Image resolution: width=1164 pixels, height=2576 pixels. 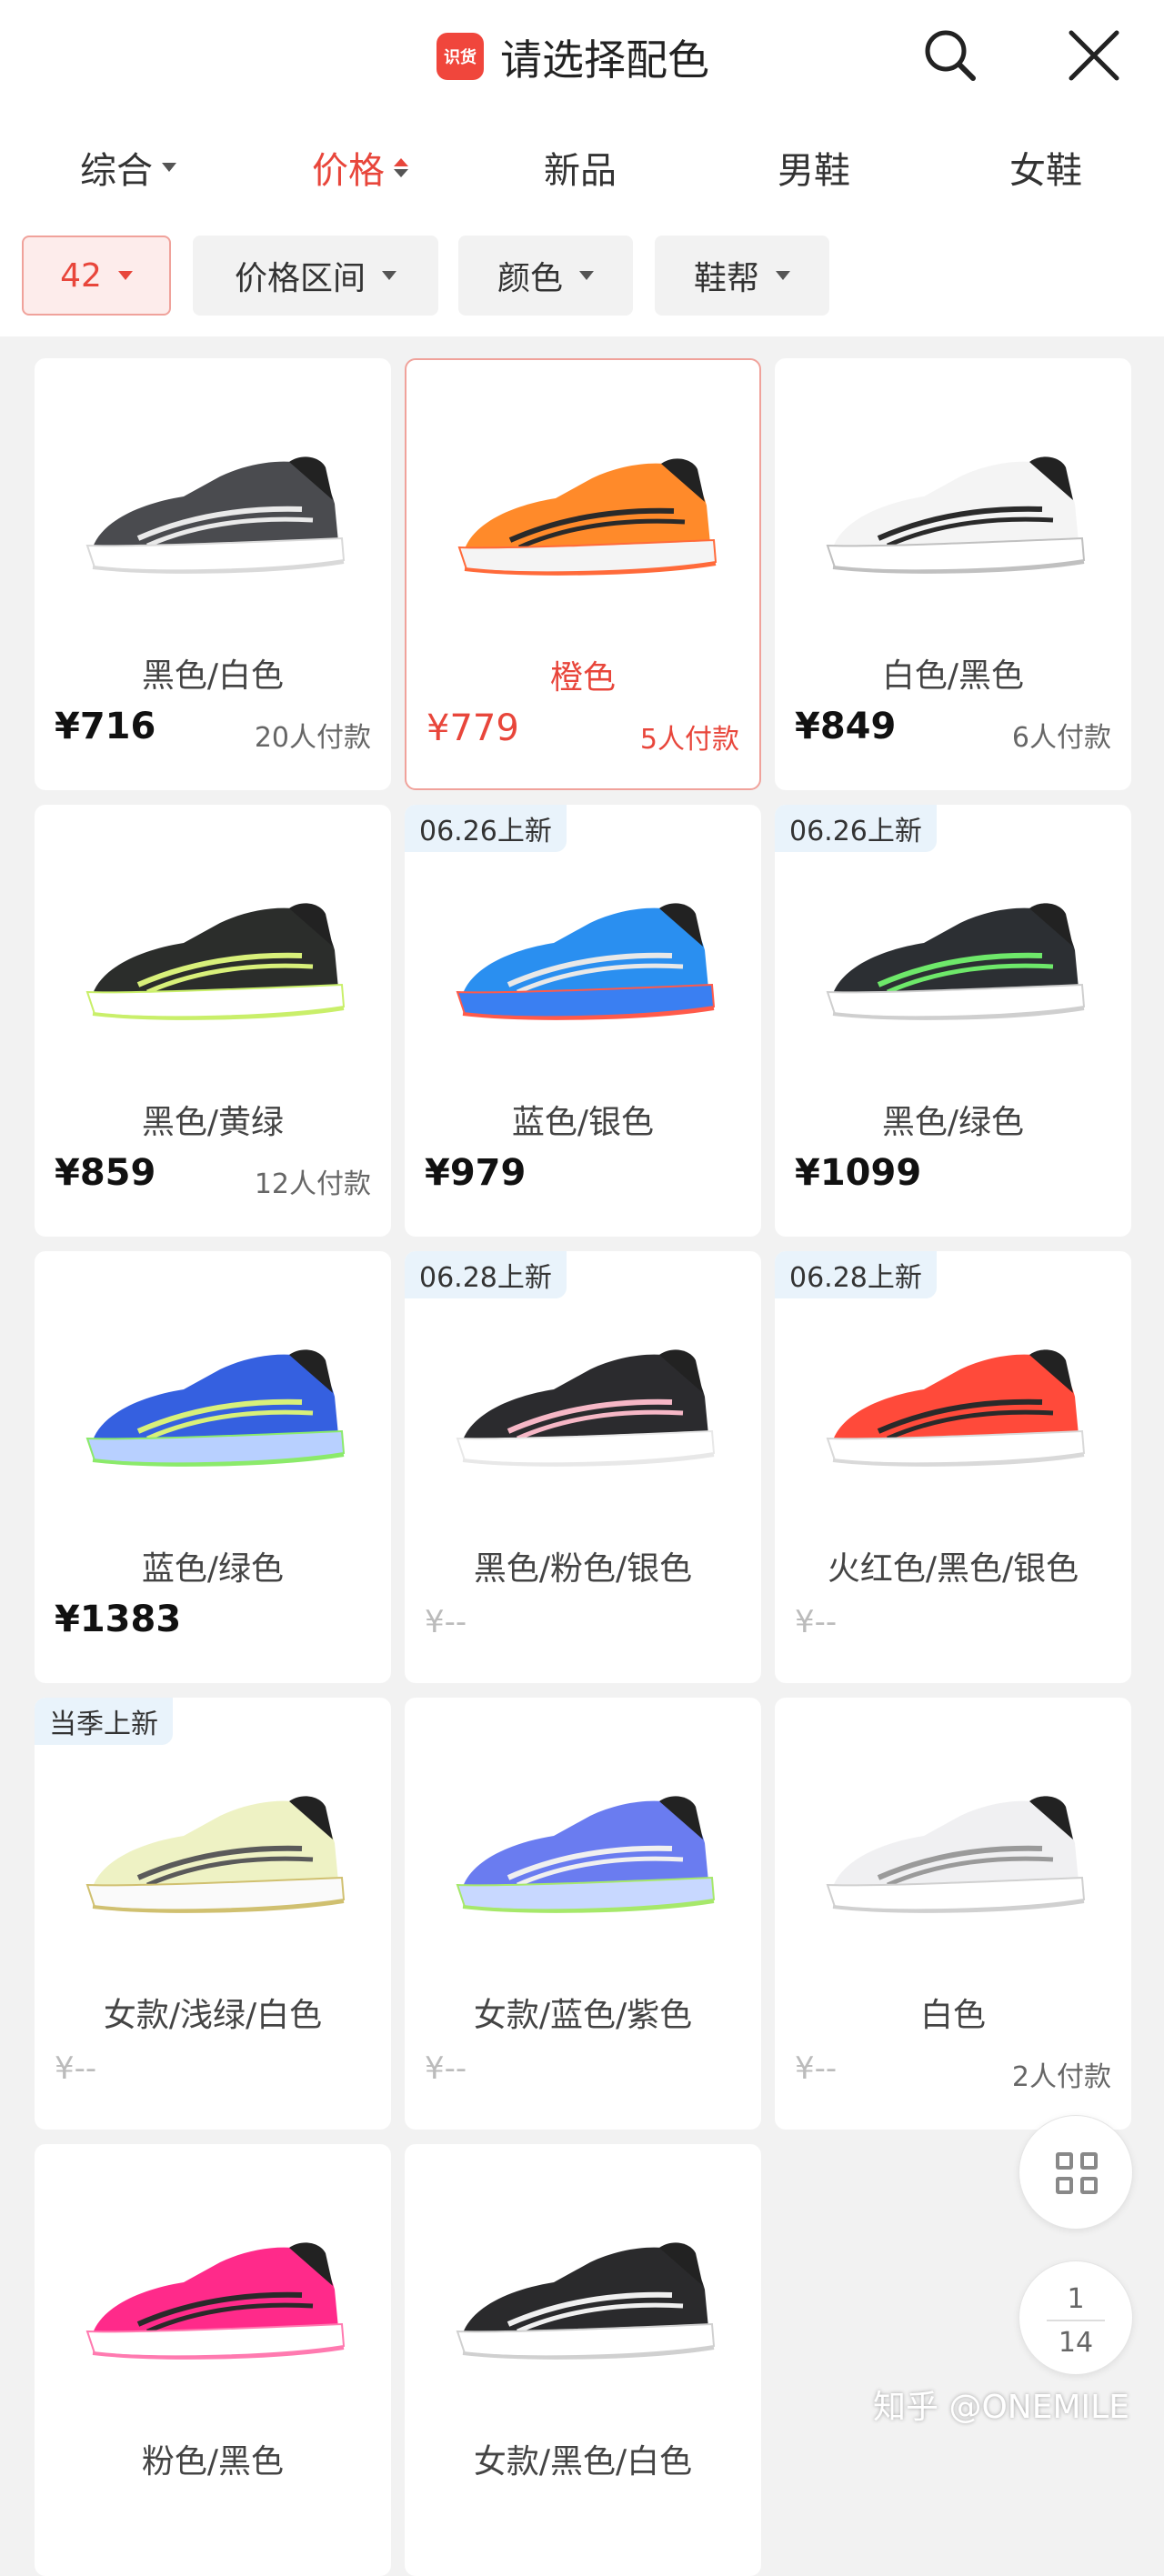 I want to click on price: ¥1383, so click(x=119, y=1619).